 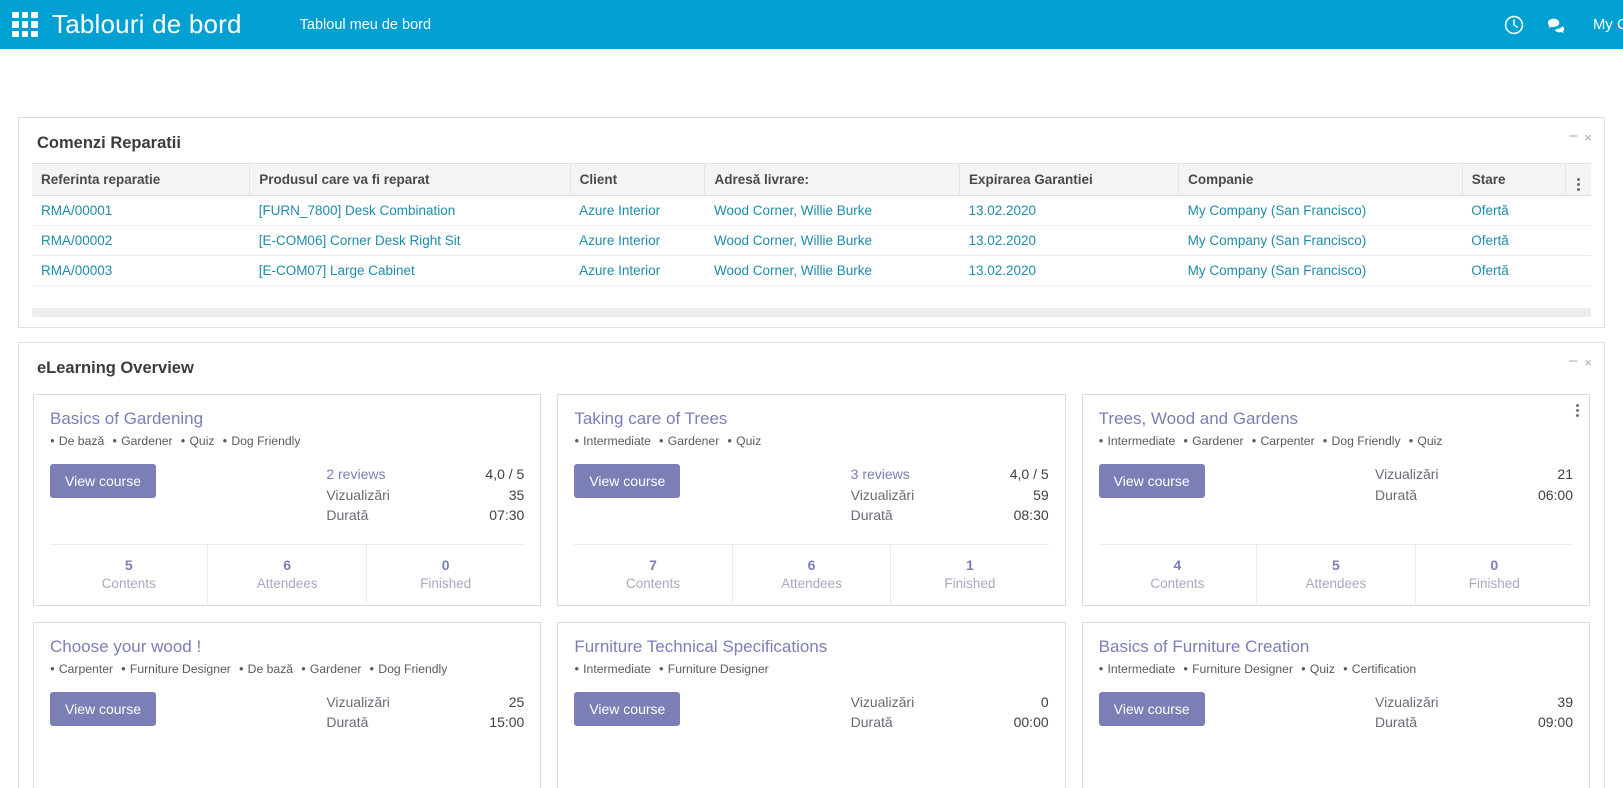 What do you see at coordinates (25, 24) in the screenshot?
I see `apps-grid-icon` at bounding box center [25, 24].